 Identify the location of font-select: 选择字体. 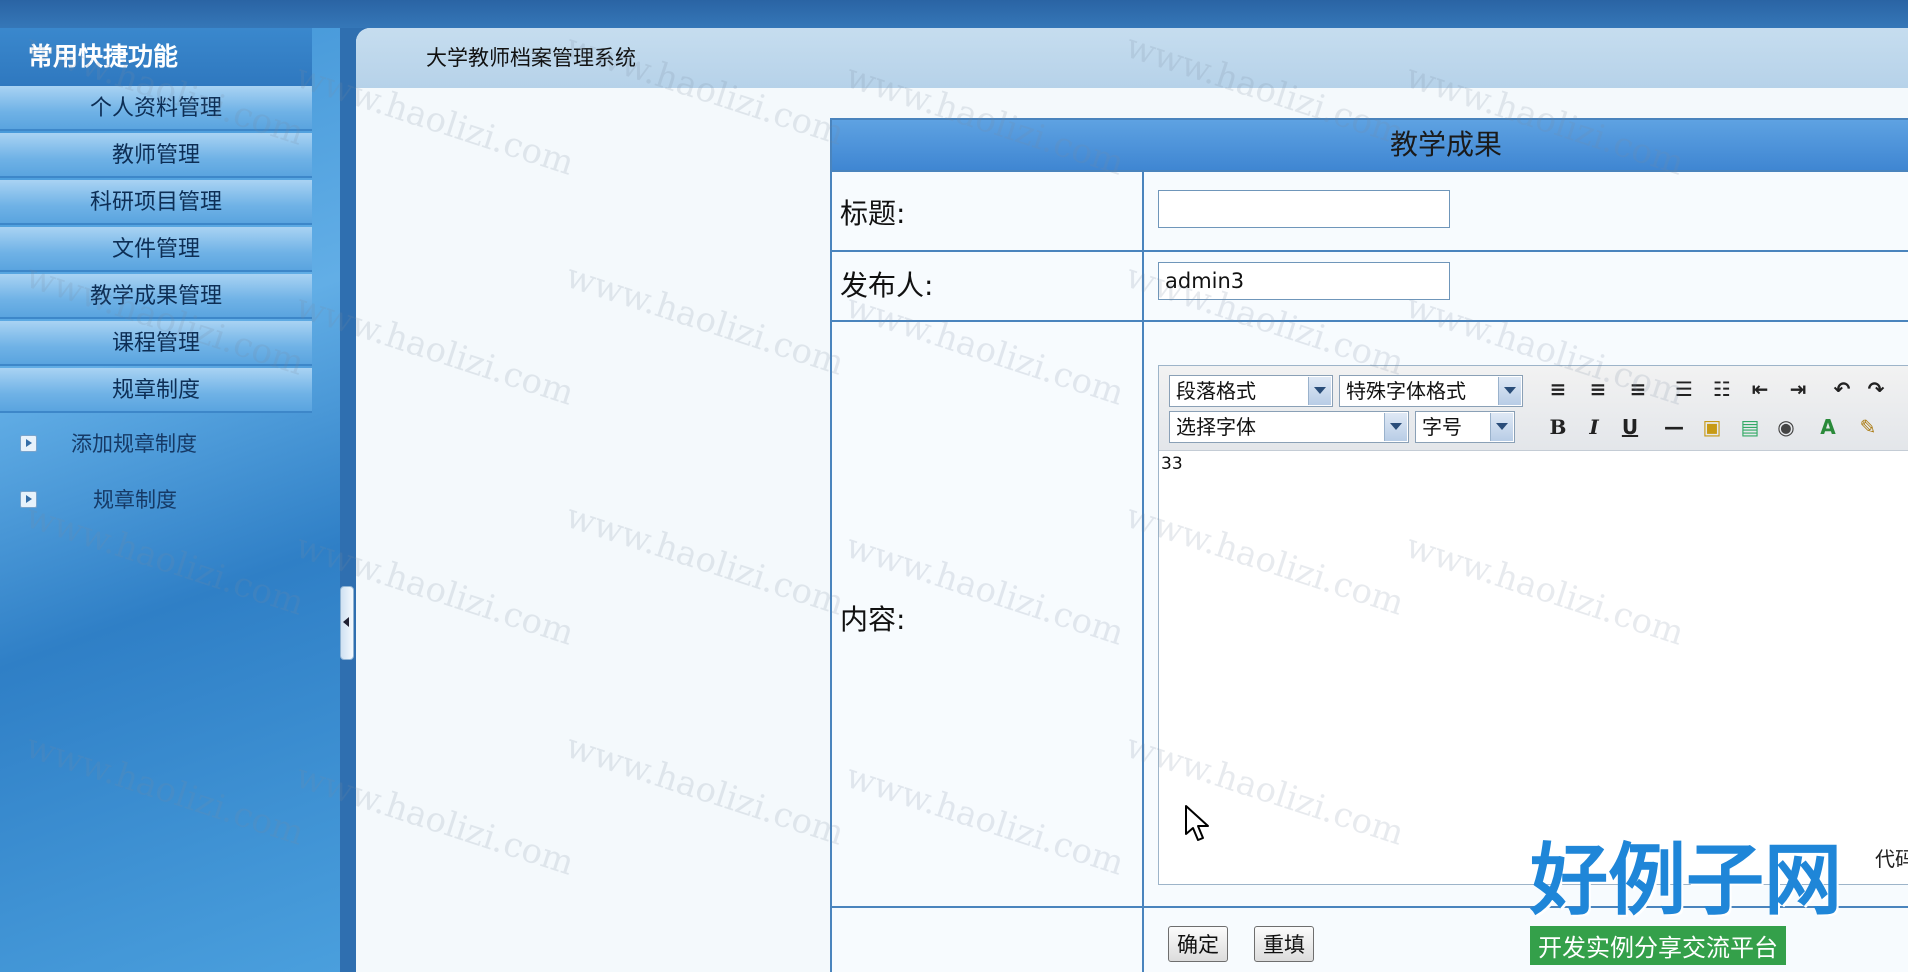
(1289, 427).